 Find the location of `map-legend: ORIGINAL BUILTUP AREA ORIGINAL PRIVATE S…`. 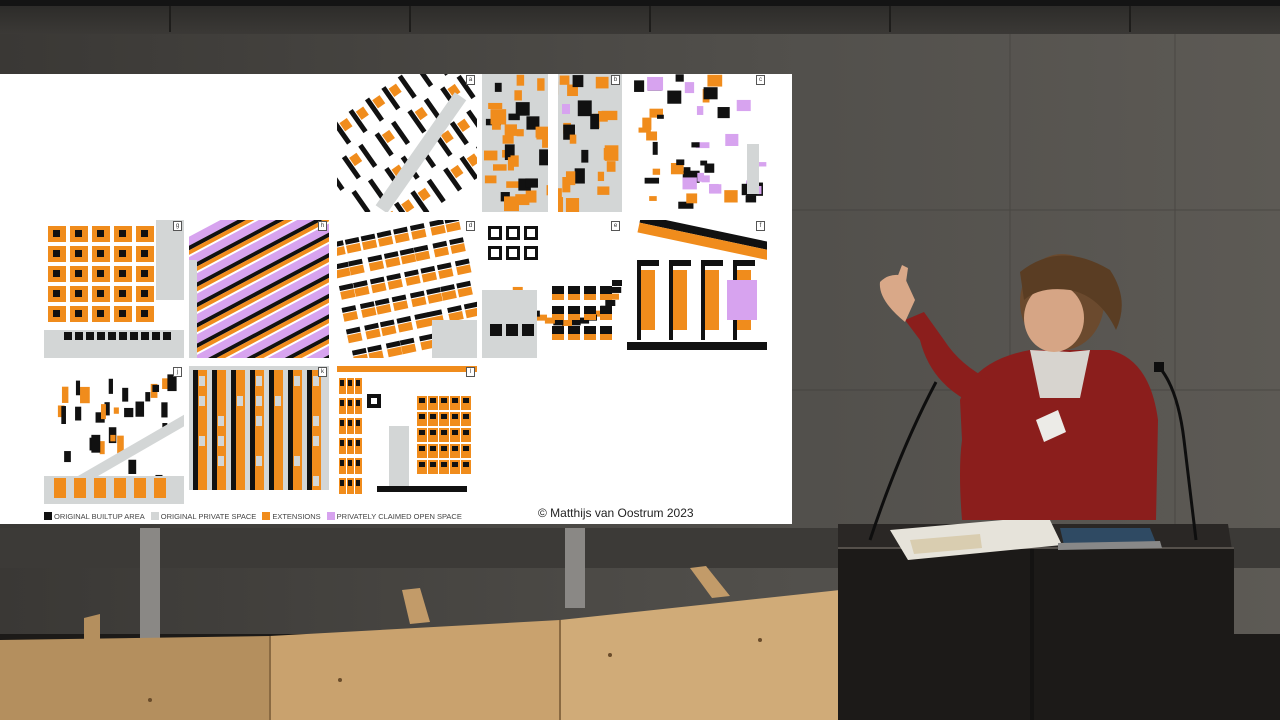

map-legend: ORIGINAL BUILTUP AREA ORIGINAL PRIVATE S… is located at coordinates (253, 516).